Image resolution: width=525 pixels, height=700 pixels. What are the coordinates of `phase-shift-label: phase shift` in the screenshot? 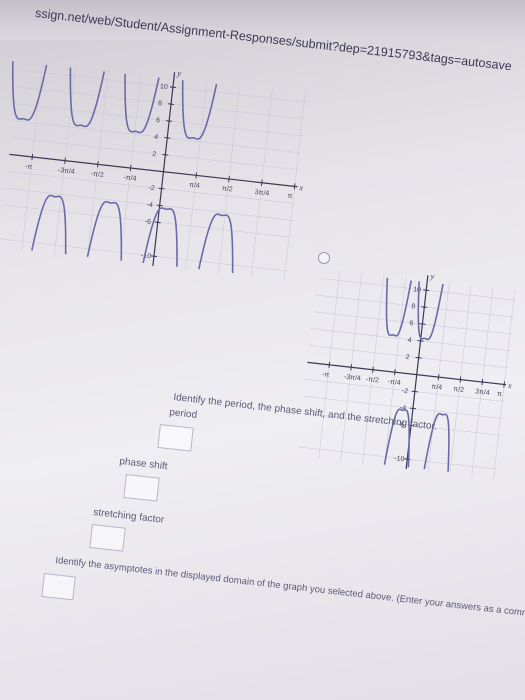 It's located at (143, 464).